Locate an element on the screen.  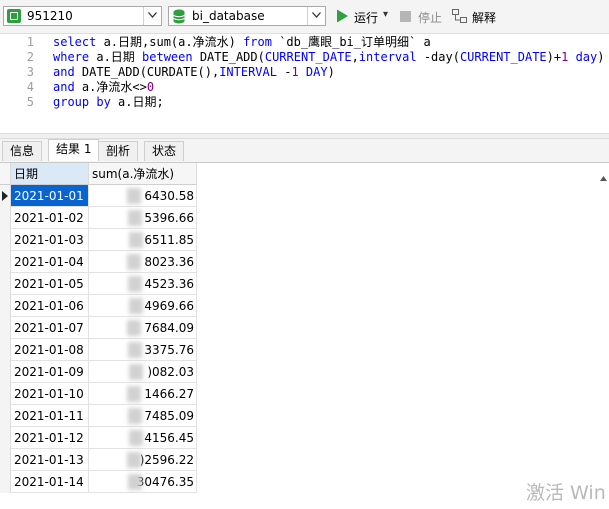
cell-sum: )082.03 is located at coordinates (143, 372).